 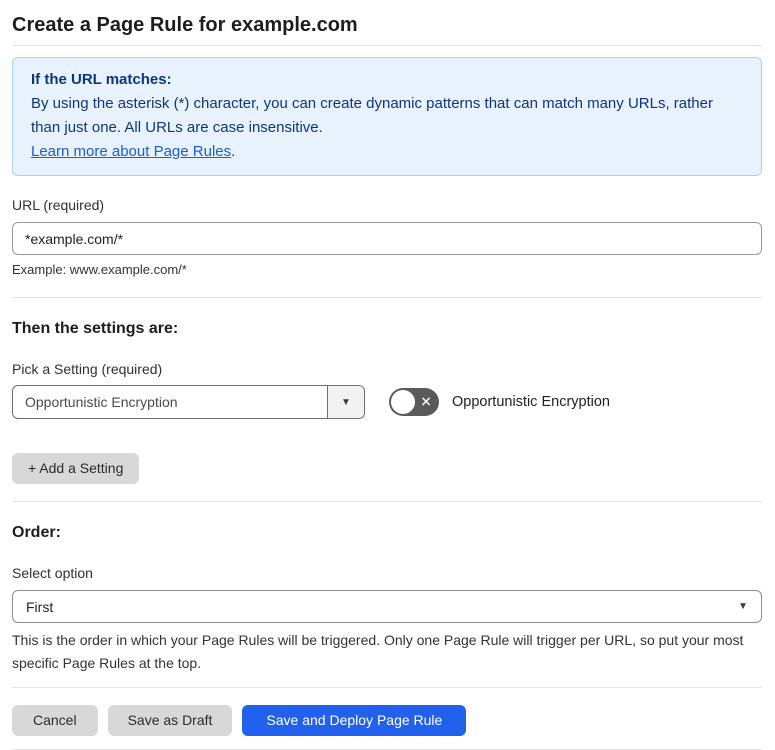 What do you see at coordinates (95, 328) in the screenshot?
I see `settings-section-heading: Then the settings are:` at bounding box center [95, 328].